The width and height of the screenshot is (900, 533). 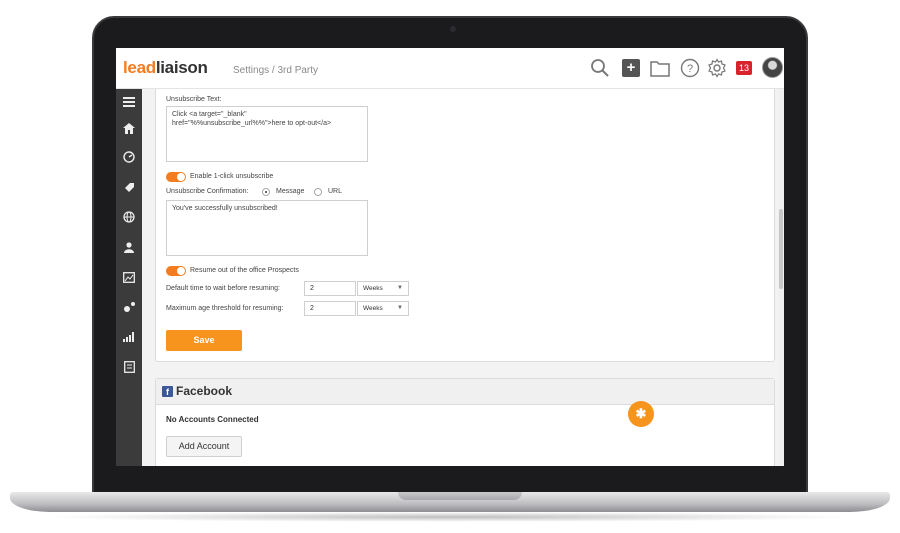 I want to click on laptop-shadow, so click(x=450, y=517).